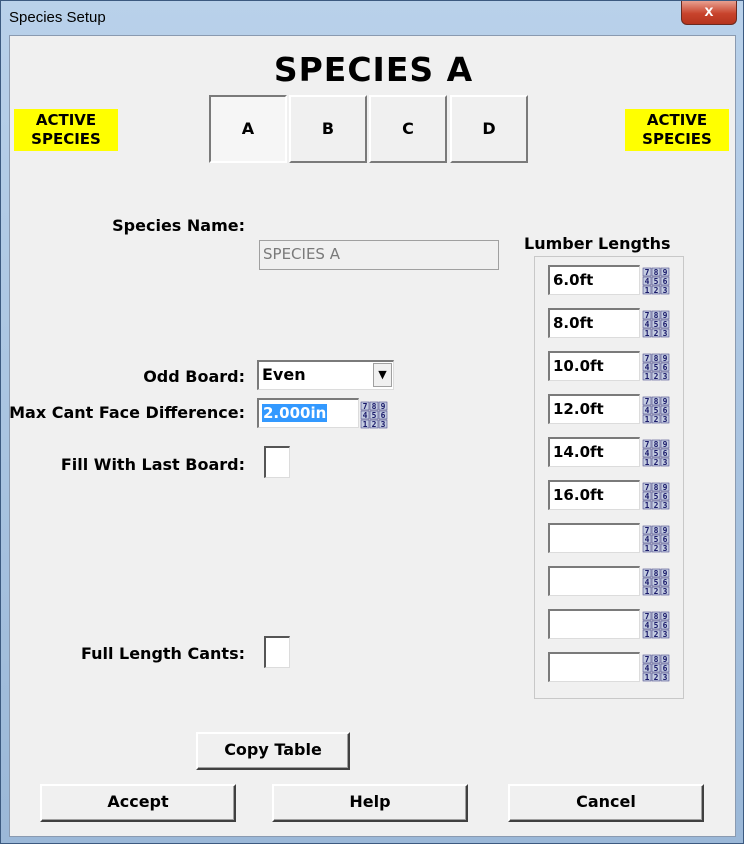 Image resolution: width=744 pixels, height=844 pixels. What do you see at coordinates (273, 751) in the screenshot?
I see `copy-table-button: Copy Table` at bounding box center [273, 751].